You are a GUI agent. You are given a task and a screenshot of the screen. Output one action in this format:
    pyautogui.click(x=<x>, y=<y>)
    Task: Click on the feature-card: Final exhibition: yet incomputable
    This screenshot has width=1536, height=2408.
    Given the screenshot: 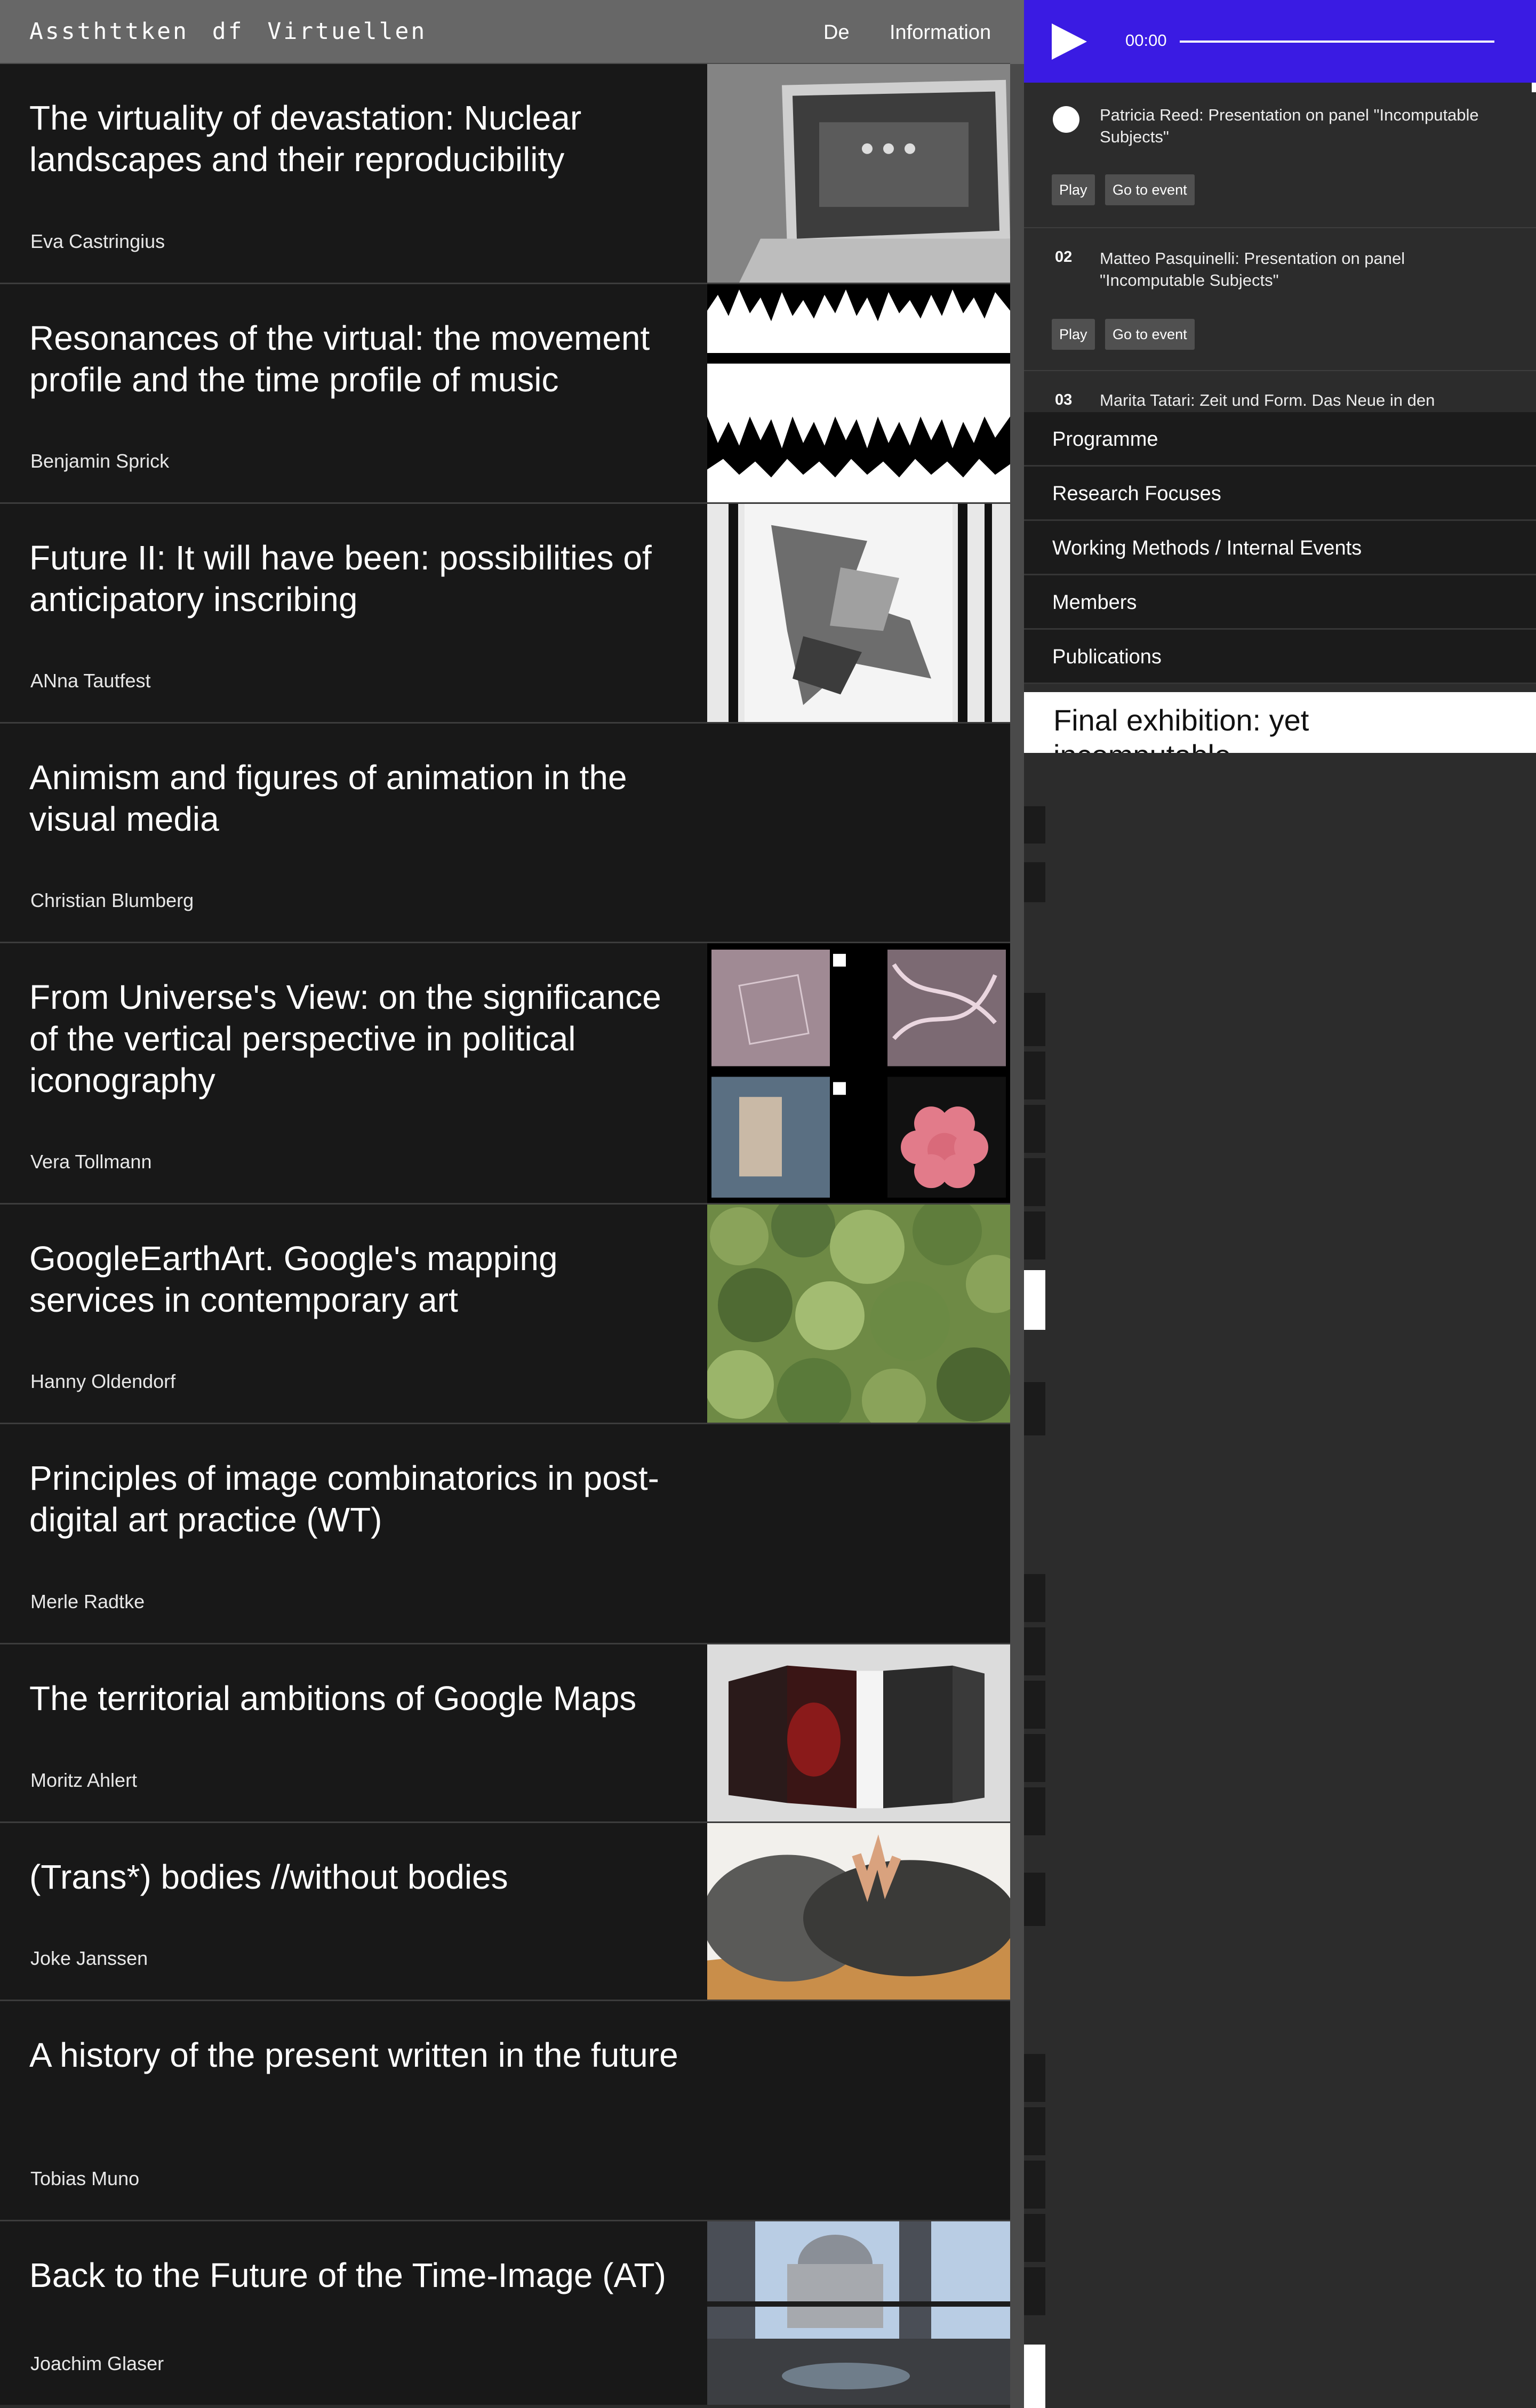 What is the action you would take?
    pyautogui.click(x=1280, y=722)
    